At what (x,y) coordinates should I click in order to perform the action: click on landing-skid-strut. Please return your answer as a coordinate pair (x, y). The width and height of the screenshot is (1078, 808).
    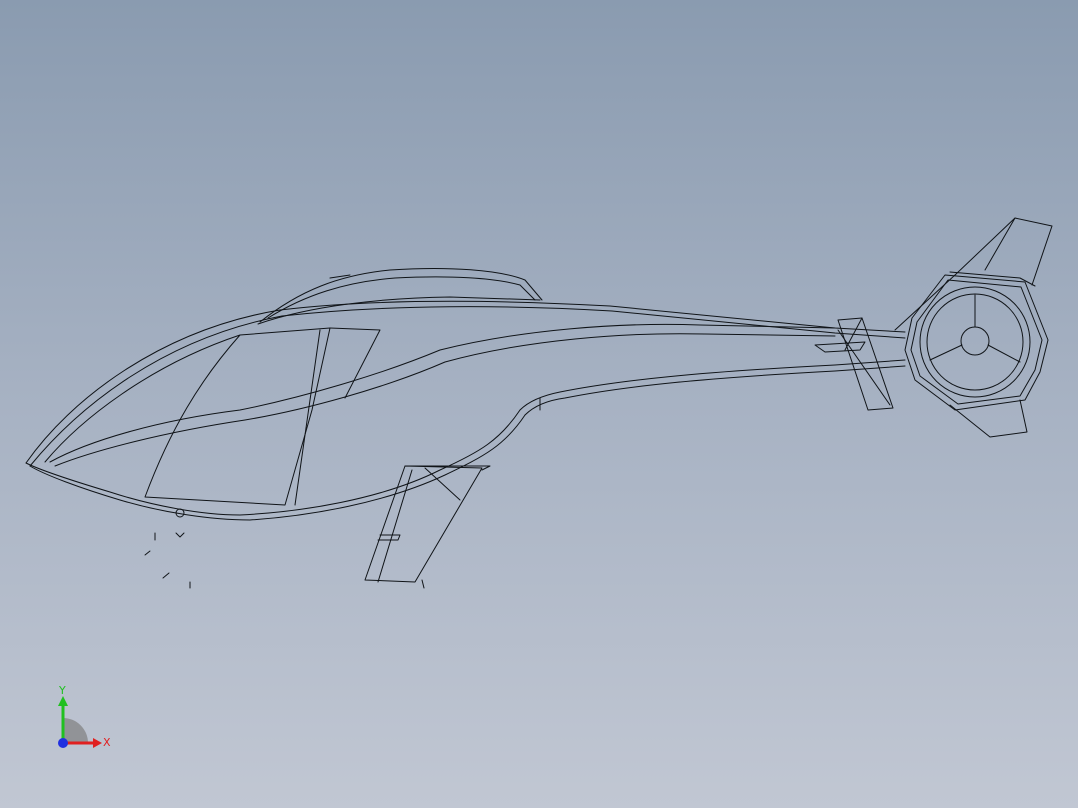
    Looking at the image, I should click on (423, 524).